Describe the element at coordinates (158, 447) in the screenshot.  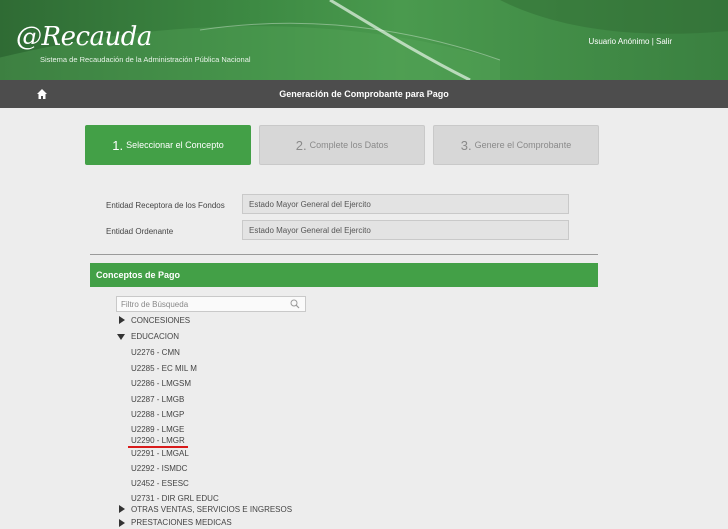
I see `selection-underline` at that location.